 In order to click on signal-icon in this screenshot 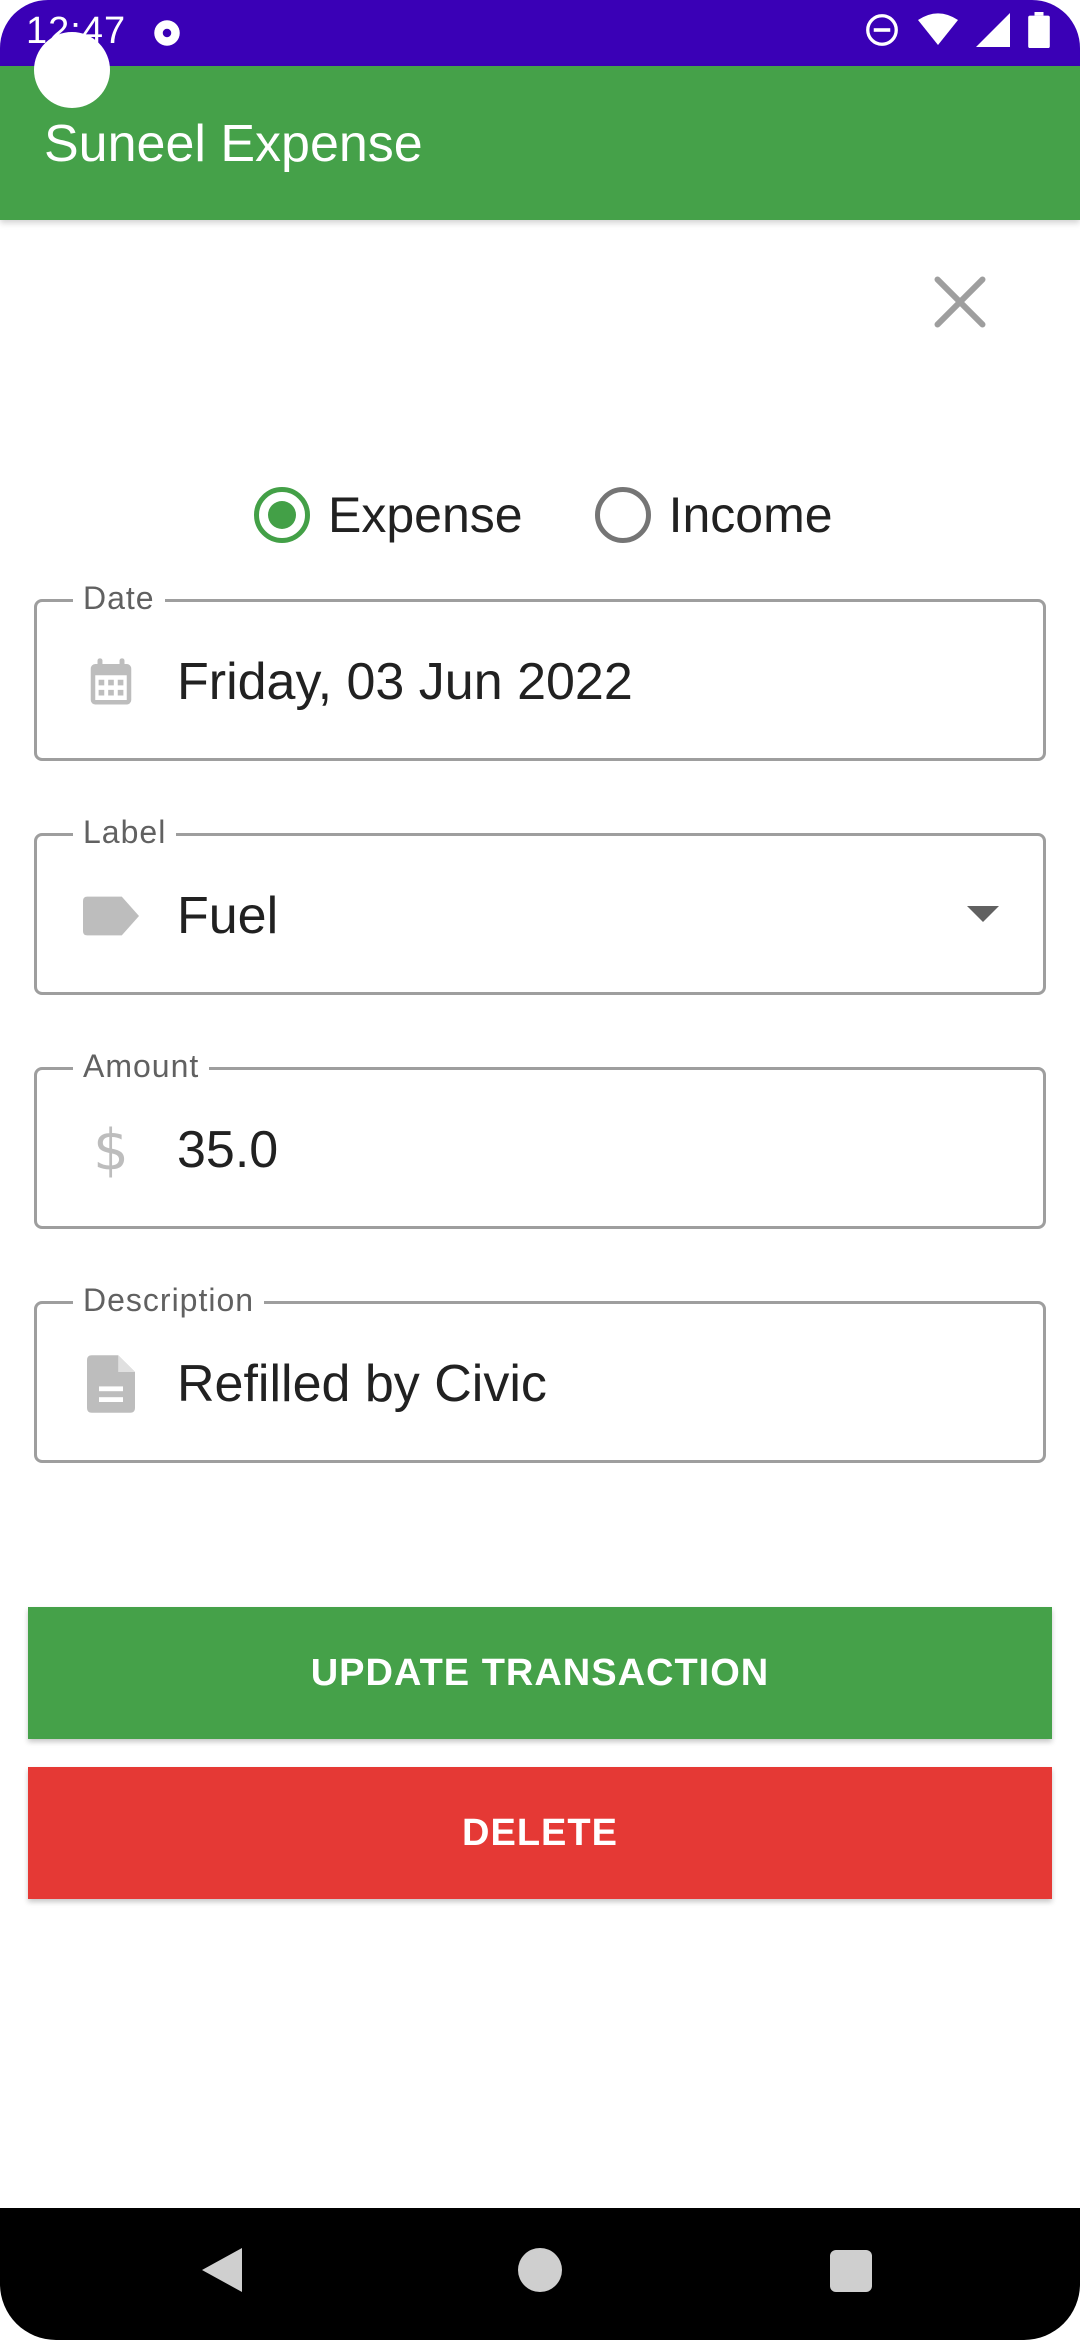, I will do `click(993, 30)`.